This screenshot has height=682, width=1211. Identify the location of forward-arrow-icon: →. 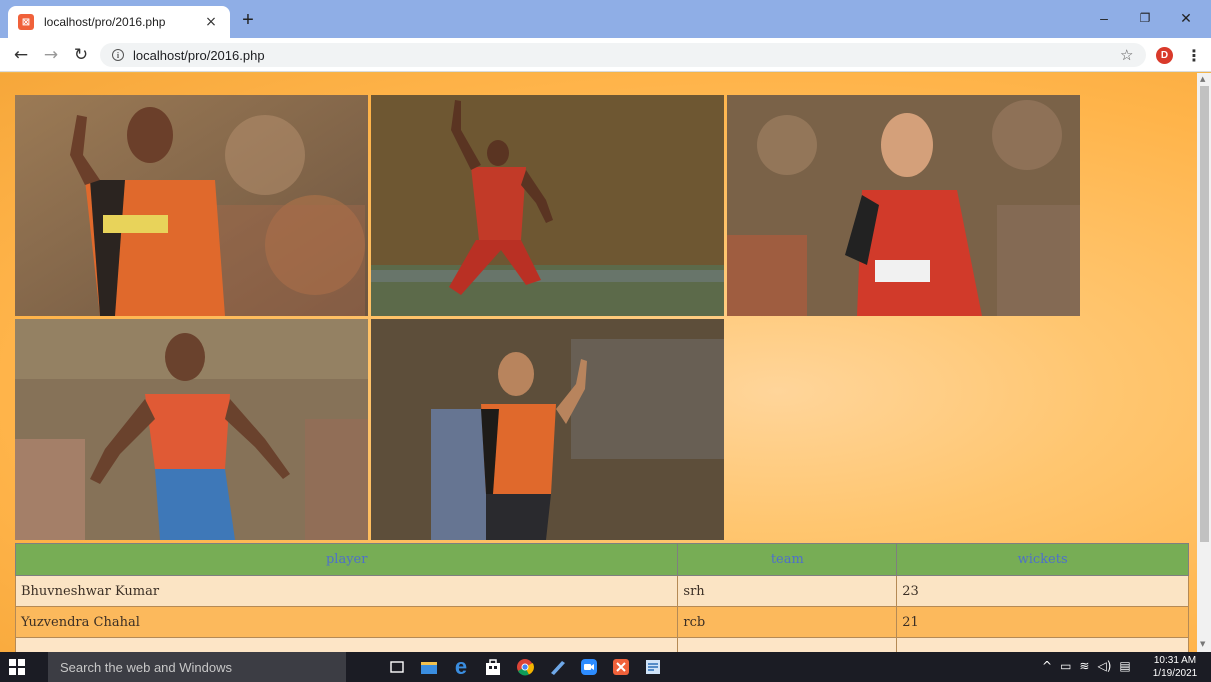
(51, 55).